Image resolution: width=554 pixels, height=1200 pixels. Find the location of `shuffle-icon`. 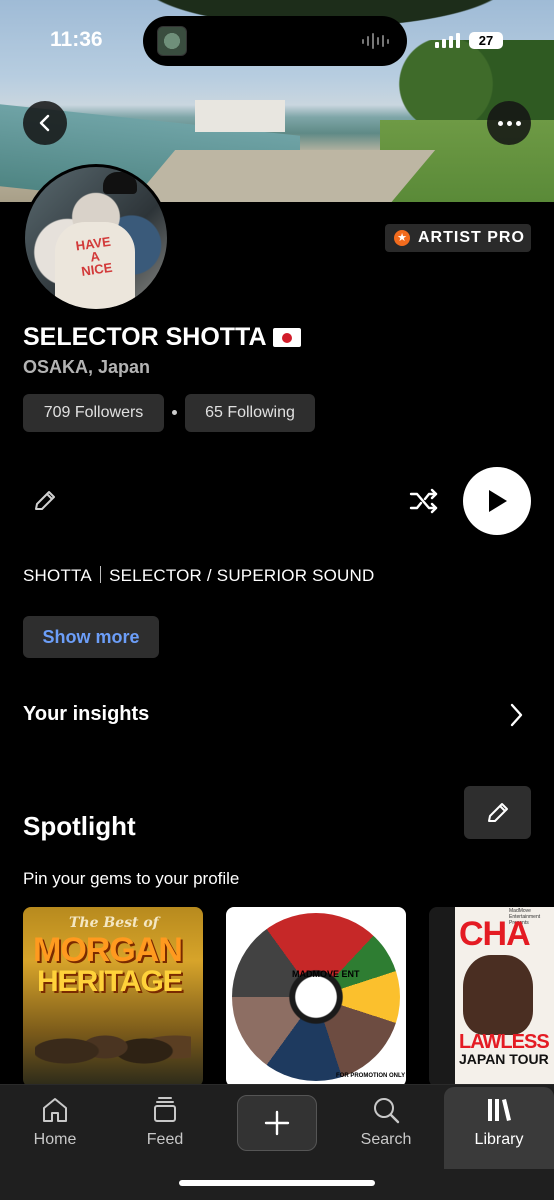

shuffle-icon is located at coordinates (424, 501).